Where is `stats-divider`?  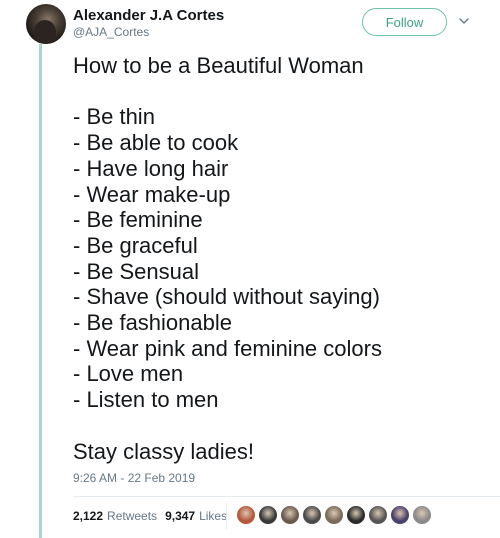 stats-divider is located at coordinates (286, 496).